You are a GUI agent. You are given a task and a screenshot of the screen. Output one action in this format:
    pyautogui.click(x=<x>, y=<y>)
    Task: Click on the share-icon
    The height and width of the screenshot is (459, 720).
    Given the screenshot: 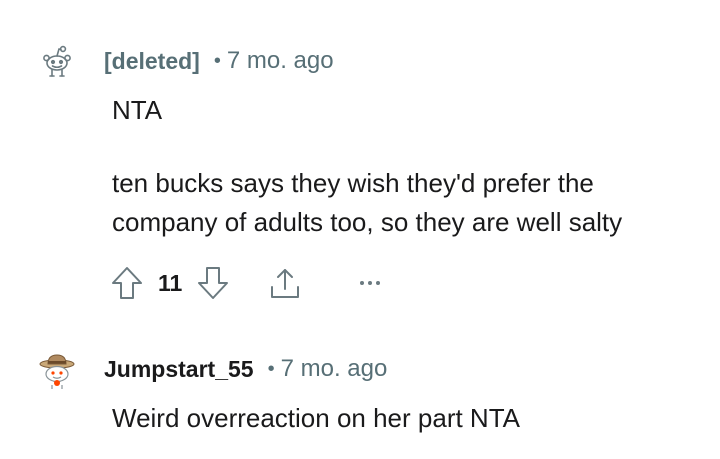 What is the action you would take?
    pyautogui.click(x=285, y=283)
    